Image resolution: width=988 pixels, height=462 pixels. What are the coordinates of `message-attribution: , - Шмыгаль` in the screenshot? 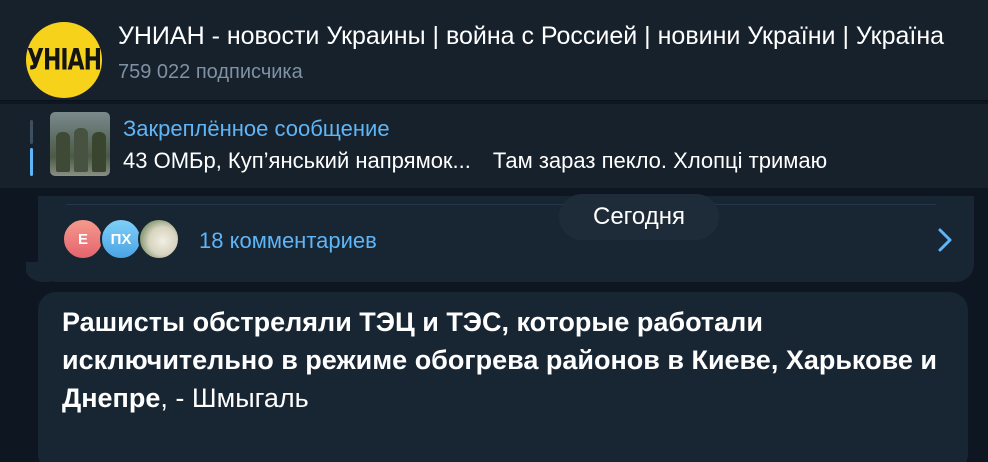 It's located at (234, 398).